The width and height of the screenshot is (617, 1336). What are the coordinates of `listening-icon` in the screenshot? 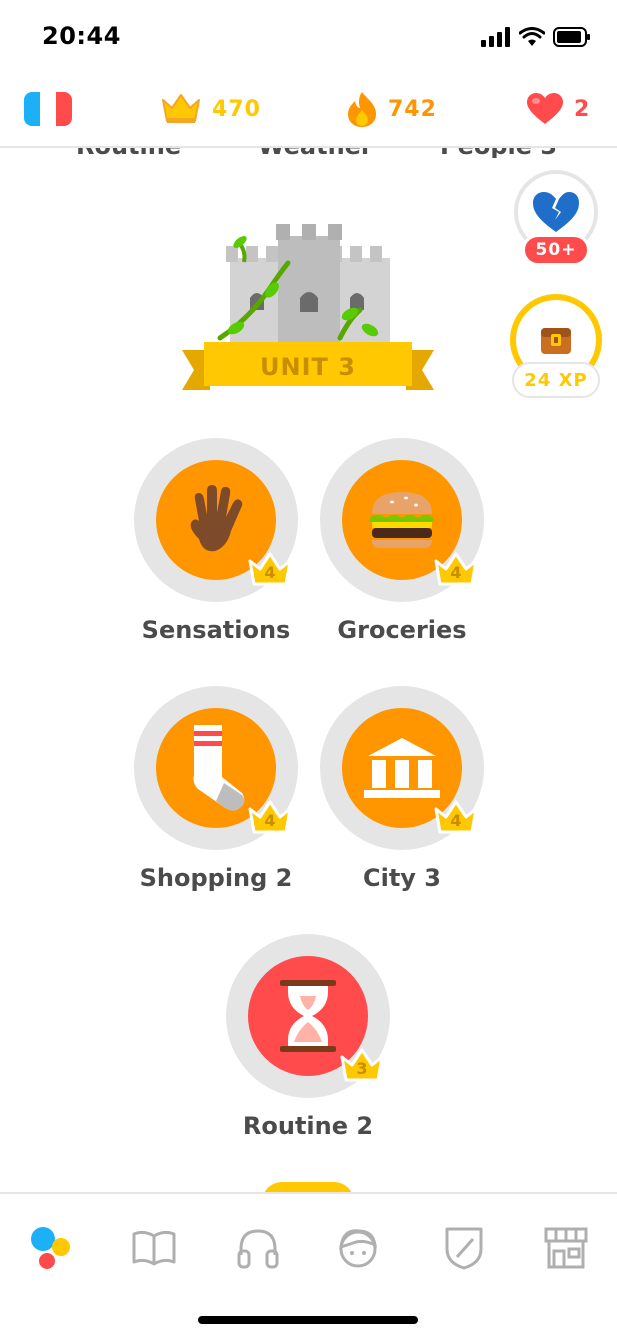 It's located at (258, 1249).